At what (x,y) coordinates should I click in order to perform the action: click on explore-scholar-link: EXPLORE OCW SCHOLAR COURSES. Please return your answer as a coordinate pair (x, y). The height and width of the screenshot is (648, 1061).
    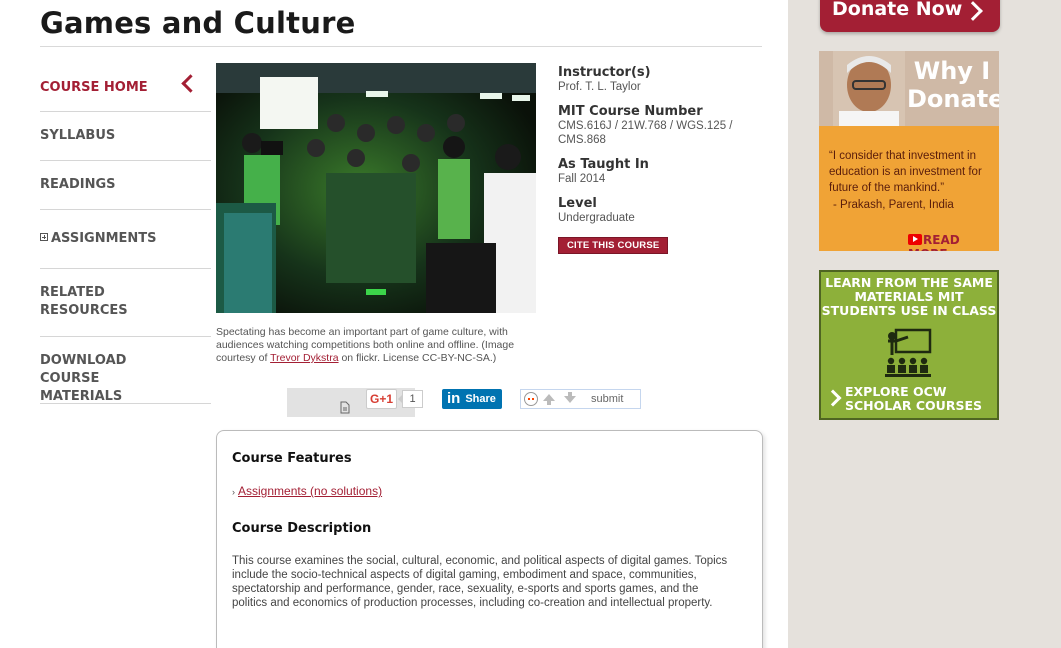
    Looking at the image, I should click on (920, 399).